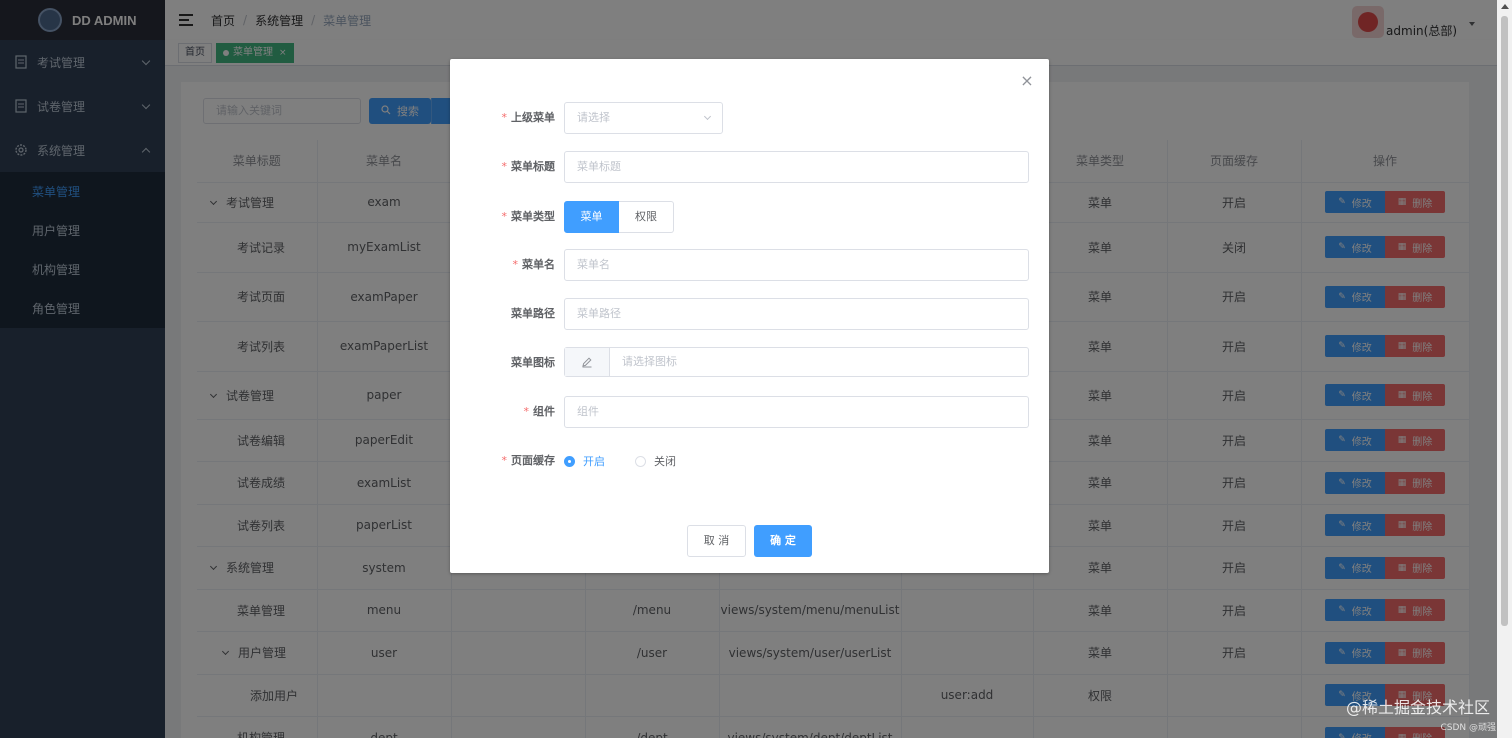 The image size is (1512, 738). Describe the element at coordinates (655, 461) in the screenshot. I see `cache-option-off: 关闭` at that location.